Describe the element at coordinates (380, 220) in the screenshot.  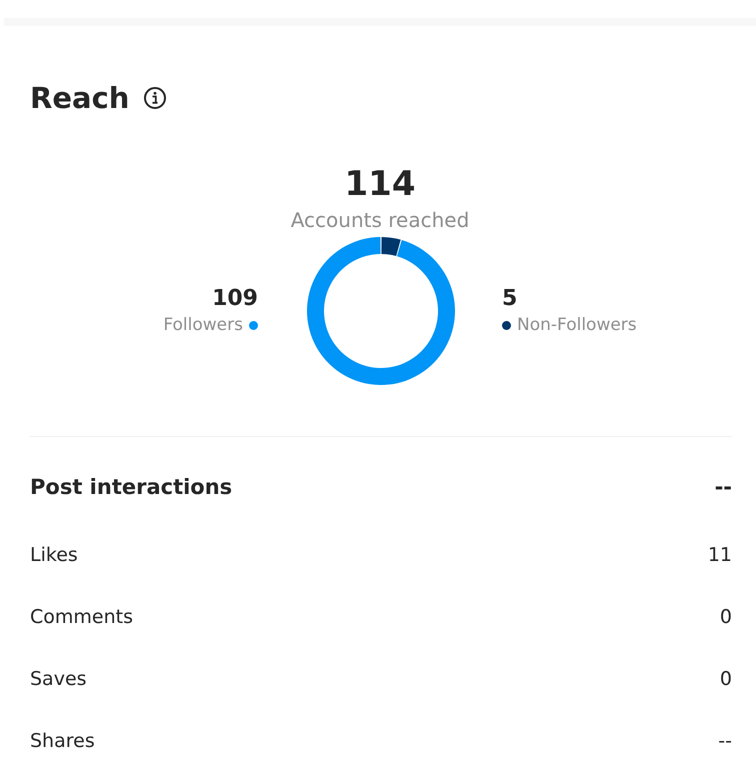
I see `total-label: Accounts reached` at that location.